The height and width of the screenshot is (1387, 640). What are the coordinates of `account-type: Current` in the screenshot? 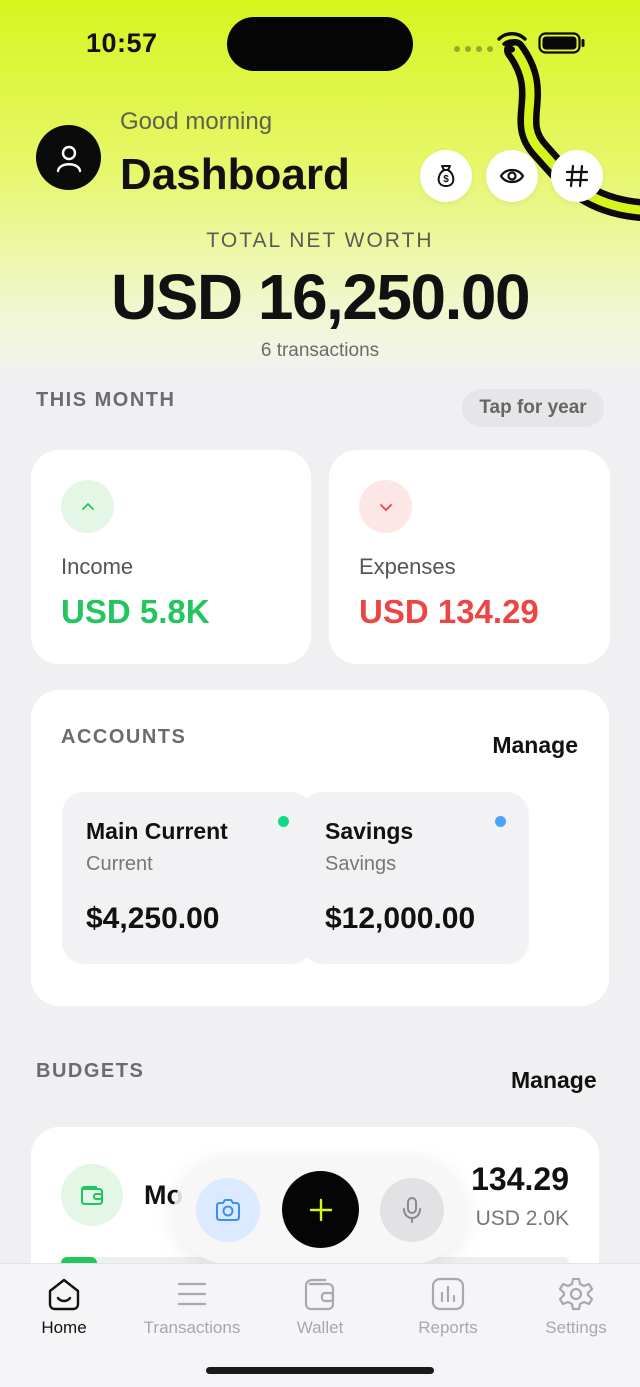 It's located at (119, 864).